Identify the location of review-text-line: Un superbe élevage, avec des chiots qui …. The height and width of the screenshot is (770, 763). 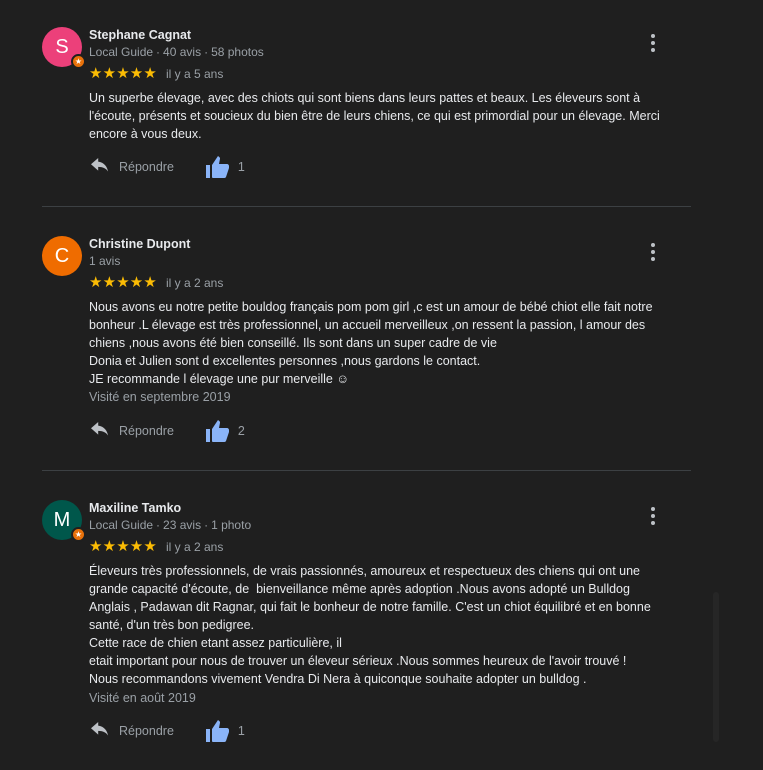
(365, 98).